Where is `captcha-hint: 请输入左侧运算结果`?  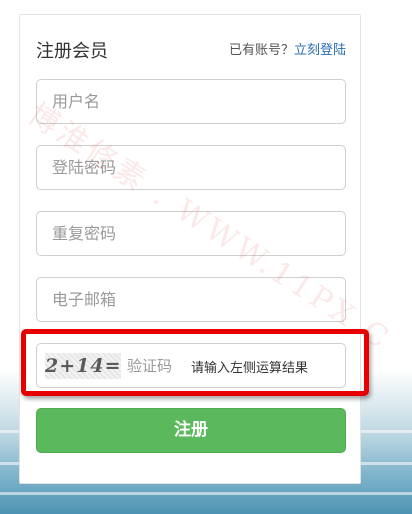
captcha-hint: 请输入左侧运算结果 is located at coordinates (250, 368).